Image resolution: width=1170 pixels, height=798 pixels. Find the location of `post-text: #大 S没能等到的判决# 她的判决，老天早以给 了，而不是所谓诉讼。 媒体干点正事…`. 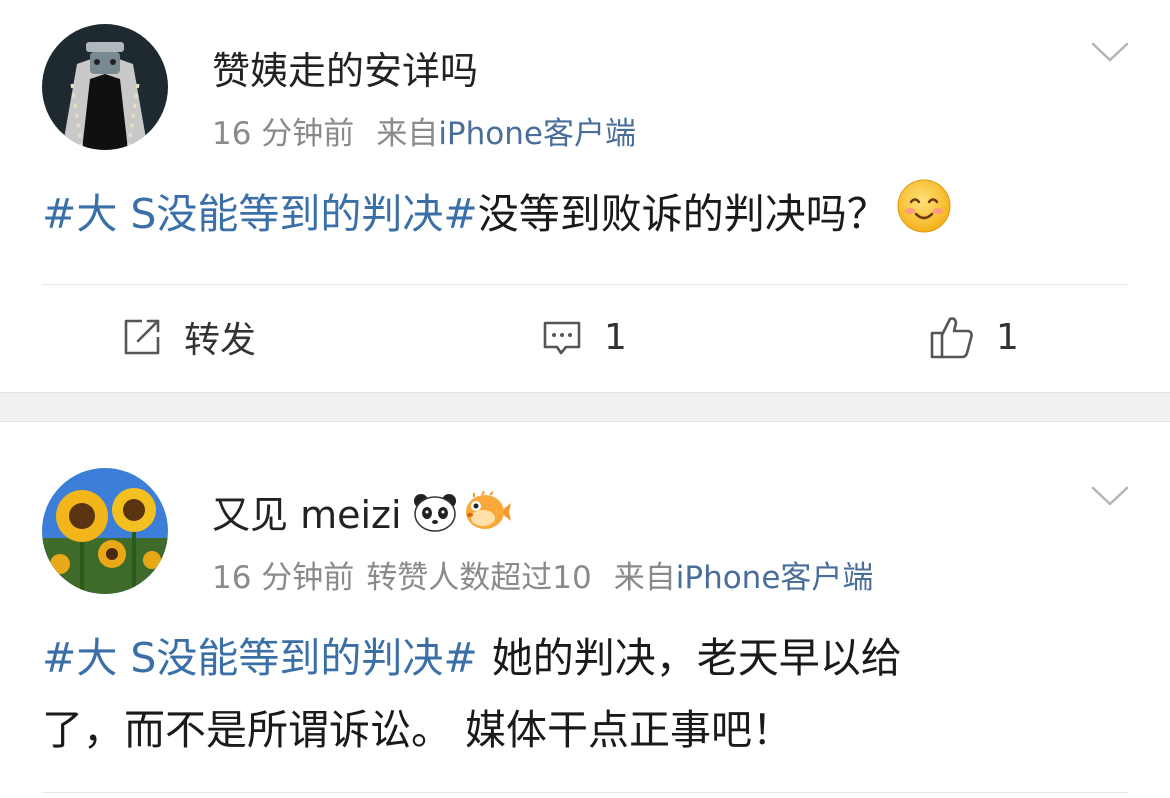

post-text: #大 S没能等到的判决# 她的判决，老天早以给 了，而不是所谓诉讼。 媒体干点正事… is located at coordinates (472, 694).